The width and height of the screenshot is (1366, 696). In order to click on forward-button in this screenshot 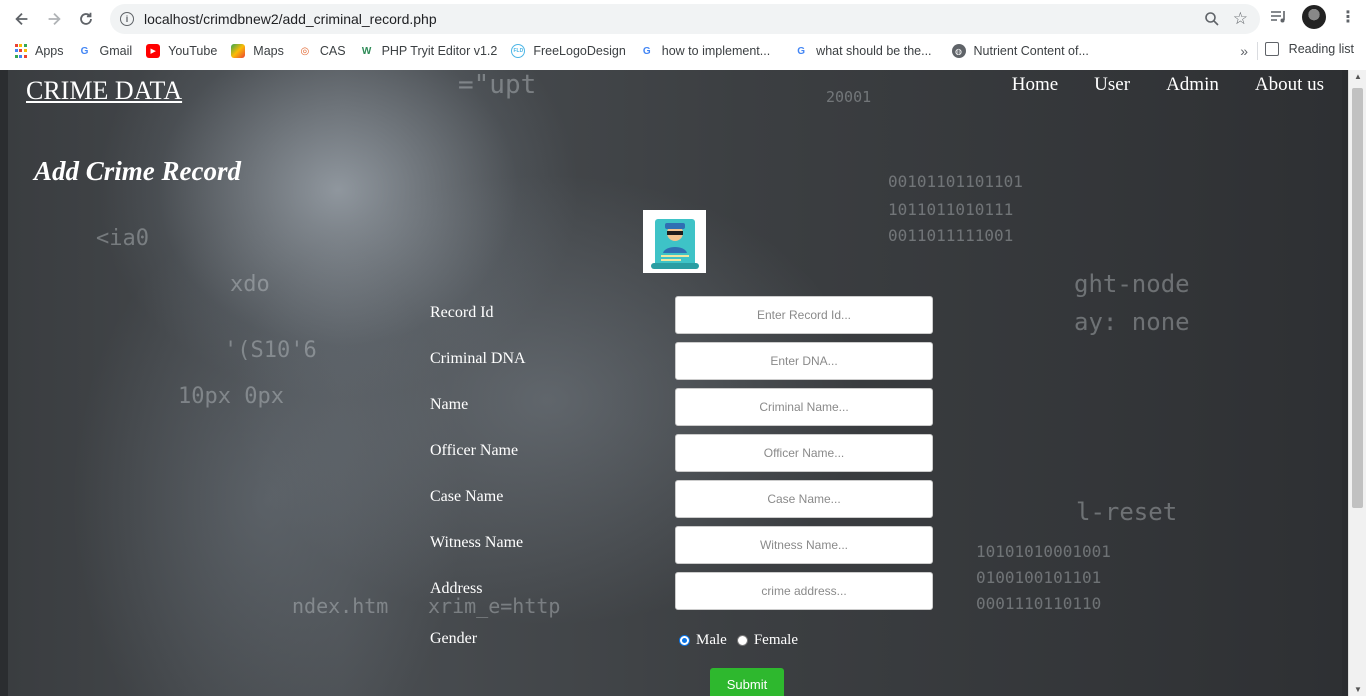, I will do `click(54, 19)`.